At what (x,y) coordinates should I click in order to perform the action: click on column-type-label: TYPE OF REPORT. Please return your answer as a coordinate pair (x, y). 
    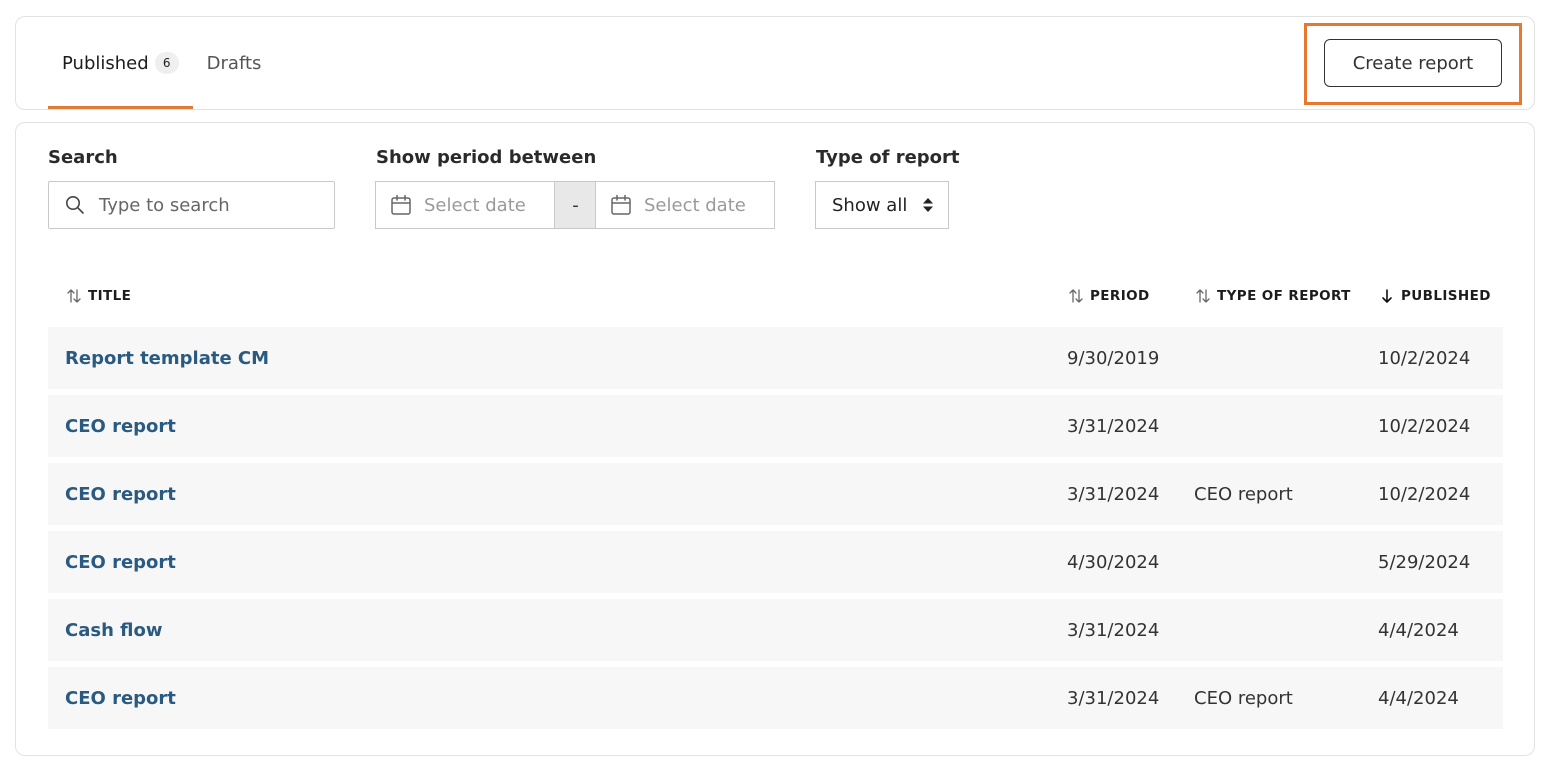
    Looking at the image, I should click on (1284, 296).